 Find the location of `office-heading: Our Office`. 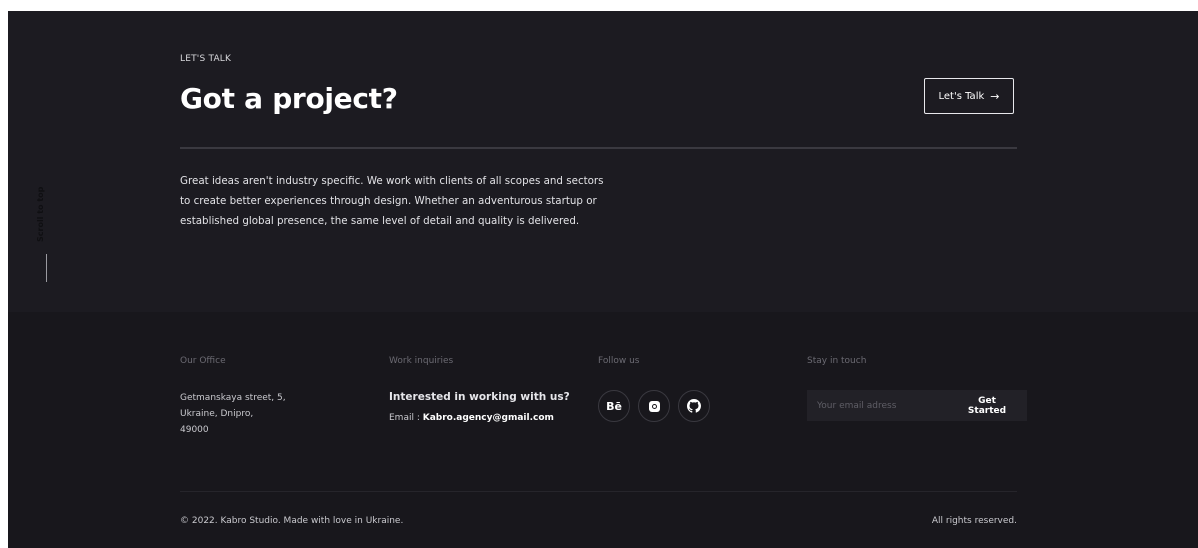

office-heading: Our Office is located at coordinates (203, 361).